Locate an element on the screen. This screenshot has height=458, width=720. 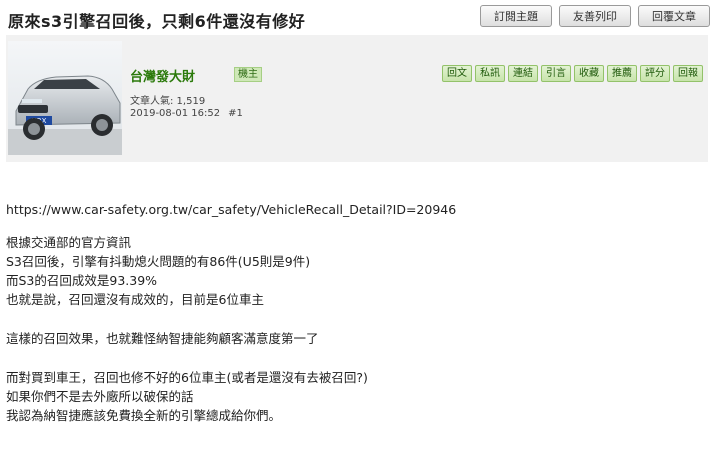
rate-button: 評分 is located at coordinates (655, 73).